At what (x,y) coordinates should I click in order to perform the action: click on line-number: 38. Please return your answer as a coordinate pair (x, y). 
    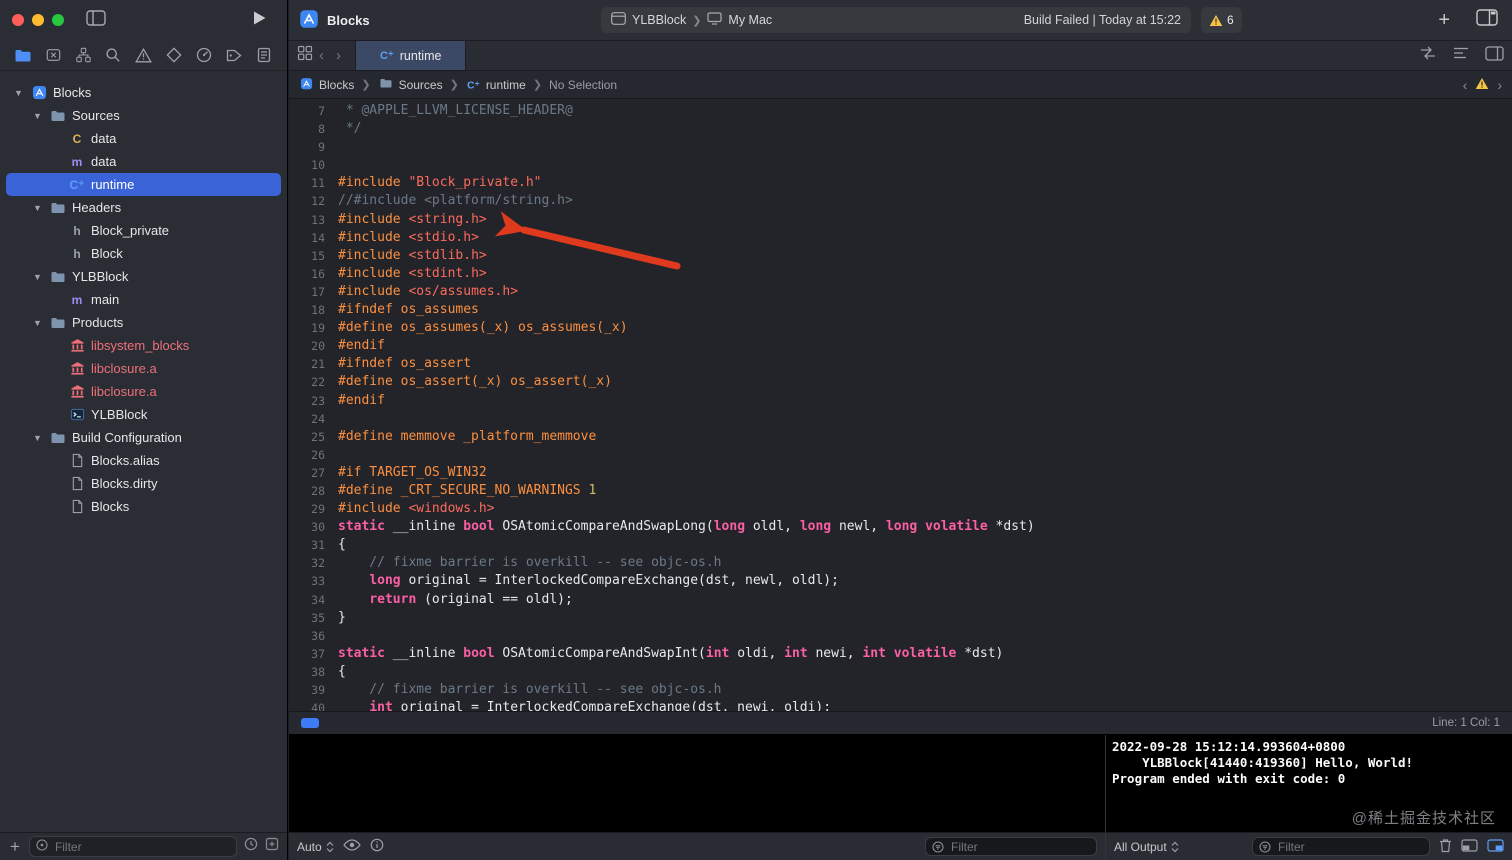
    Looking at the image, I should click on (310, 672).